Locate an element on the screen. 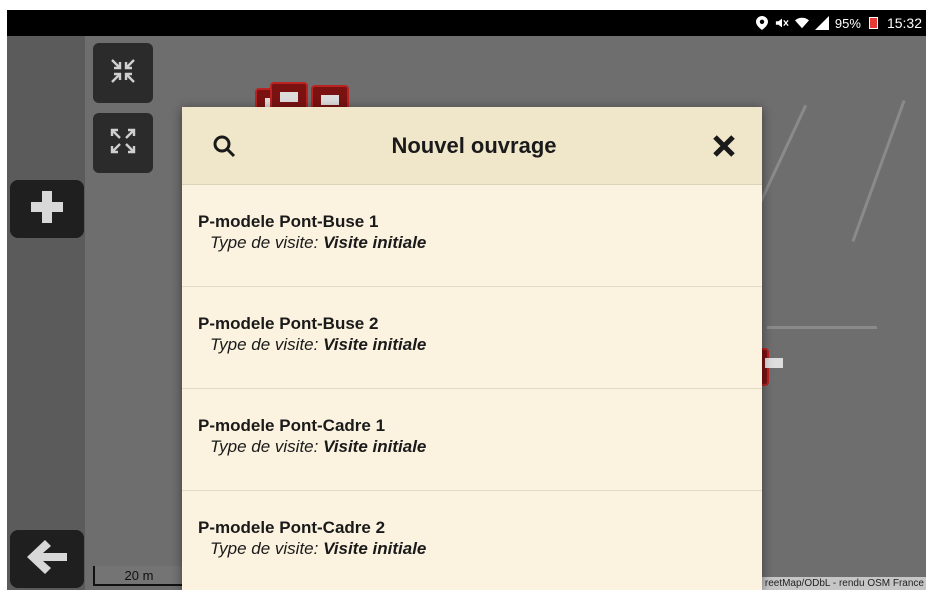  dialog-title: Nouvel ouvrage is located at coordinates (474, 145).